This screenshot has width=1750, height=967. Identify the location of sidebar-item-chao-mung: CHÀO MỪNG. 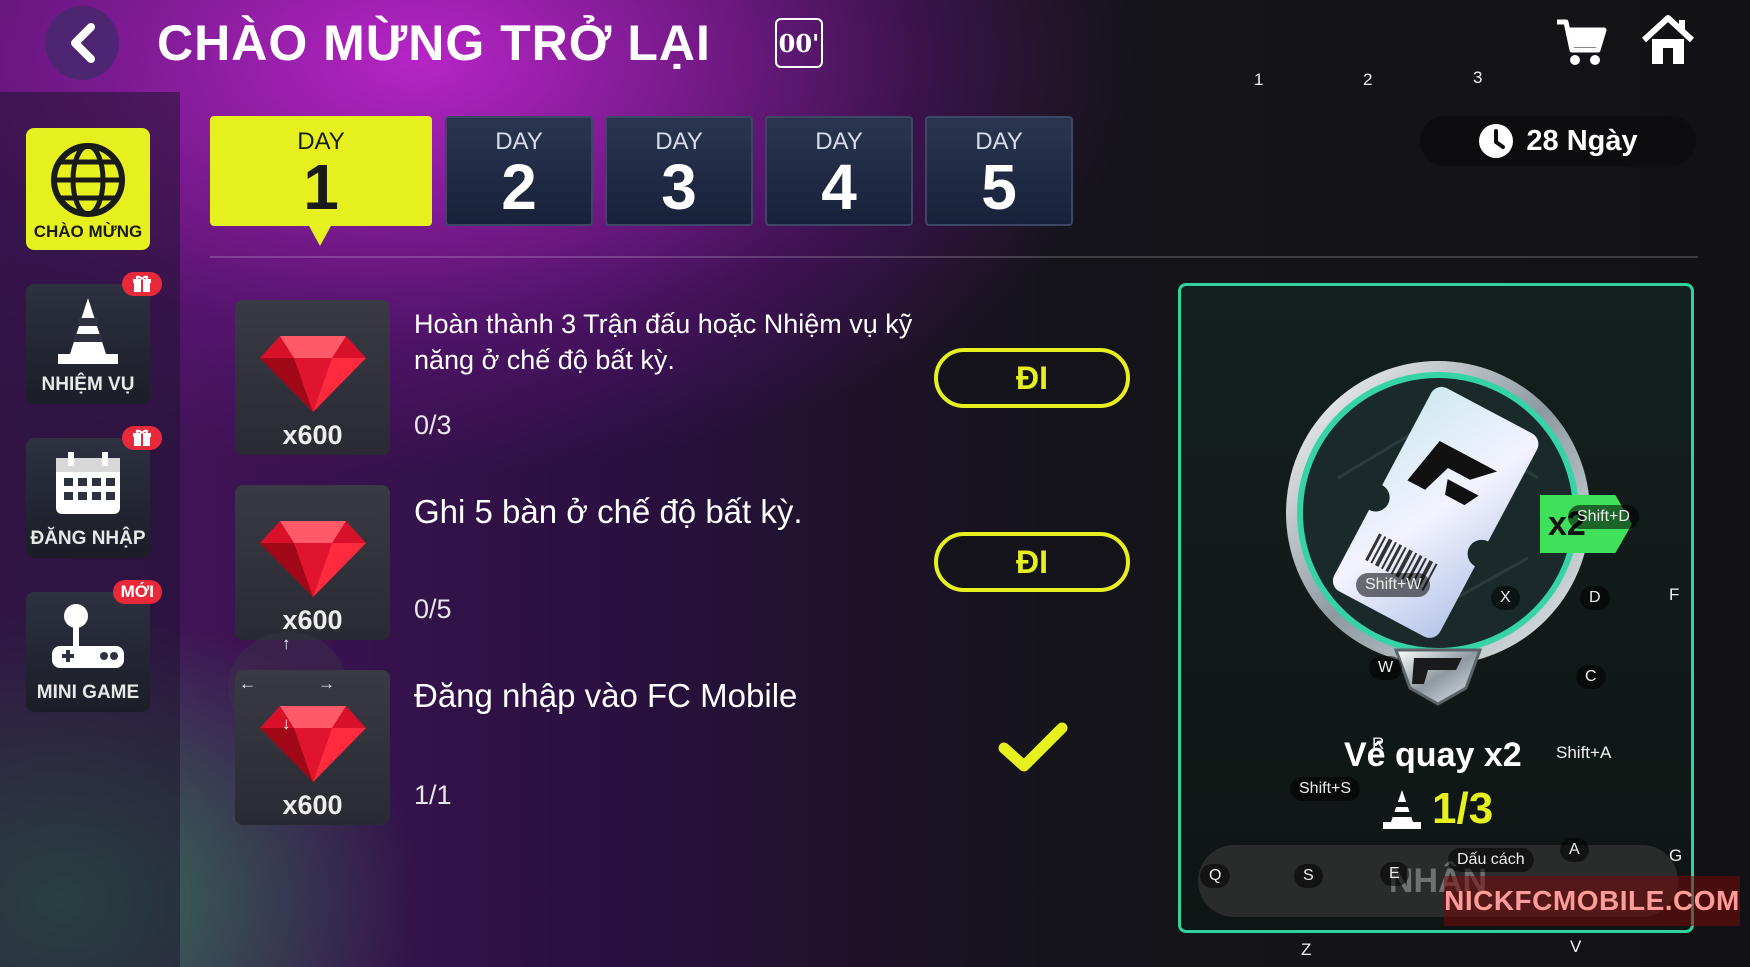
(88, 189).